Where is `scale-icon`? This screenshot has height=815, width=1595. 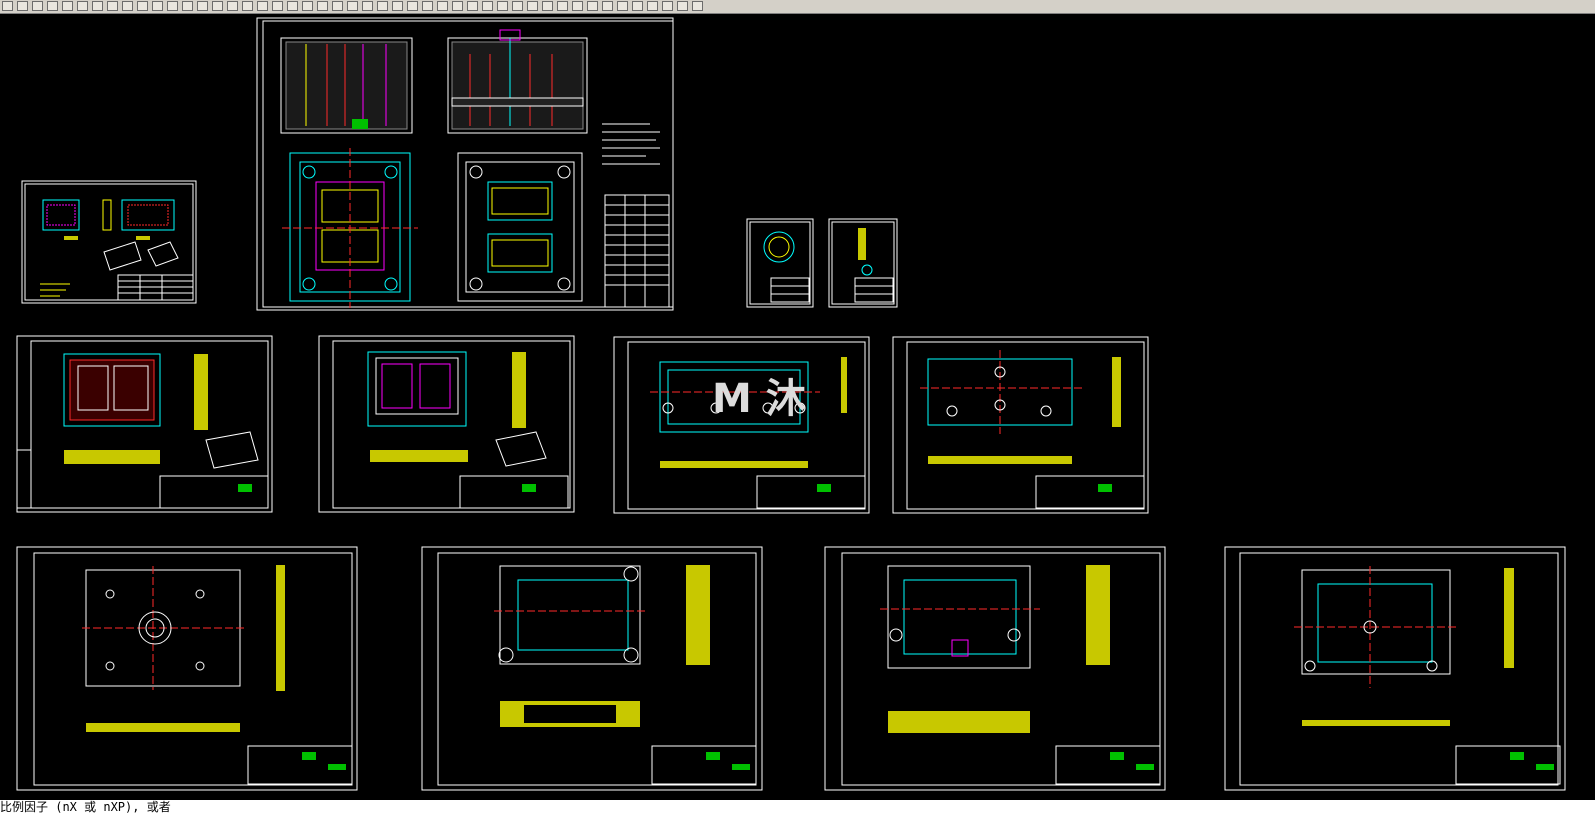 scale-icon is located at coordinates (442, 6).